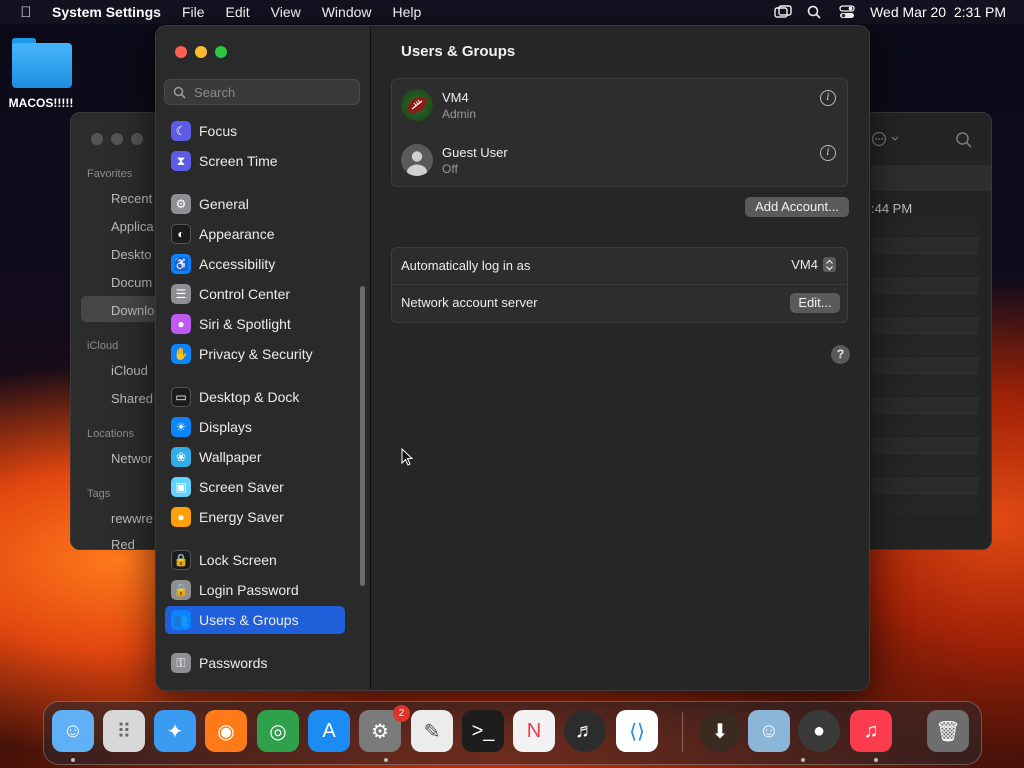 Image resolution: width=1024 pixels, height=768 pixels. I want to click on finder-search-icon, so click(964, 142).